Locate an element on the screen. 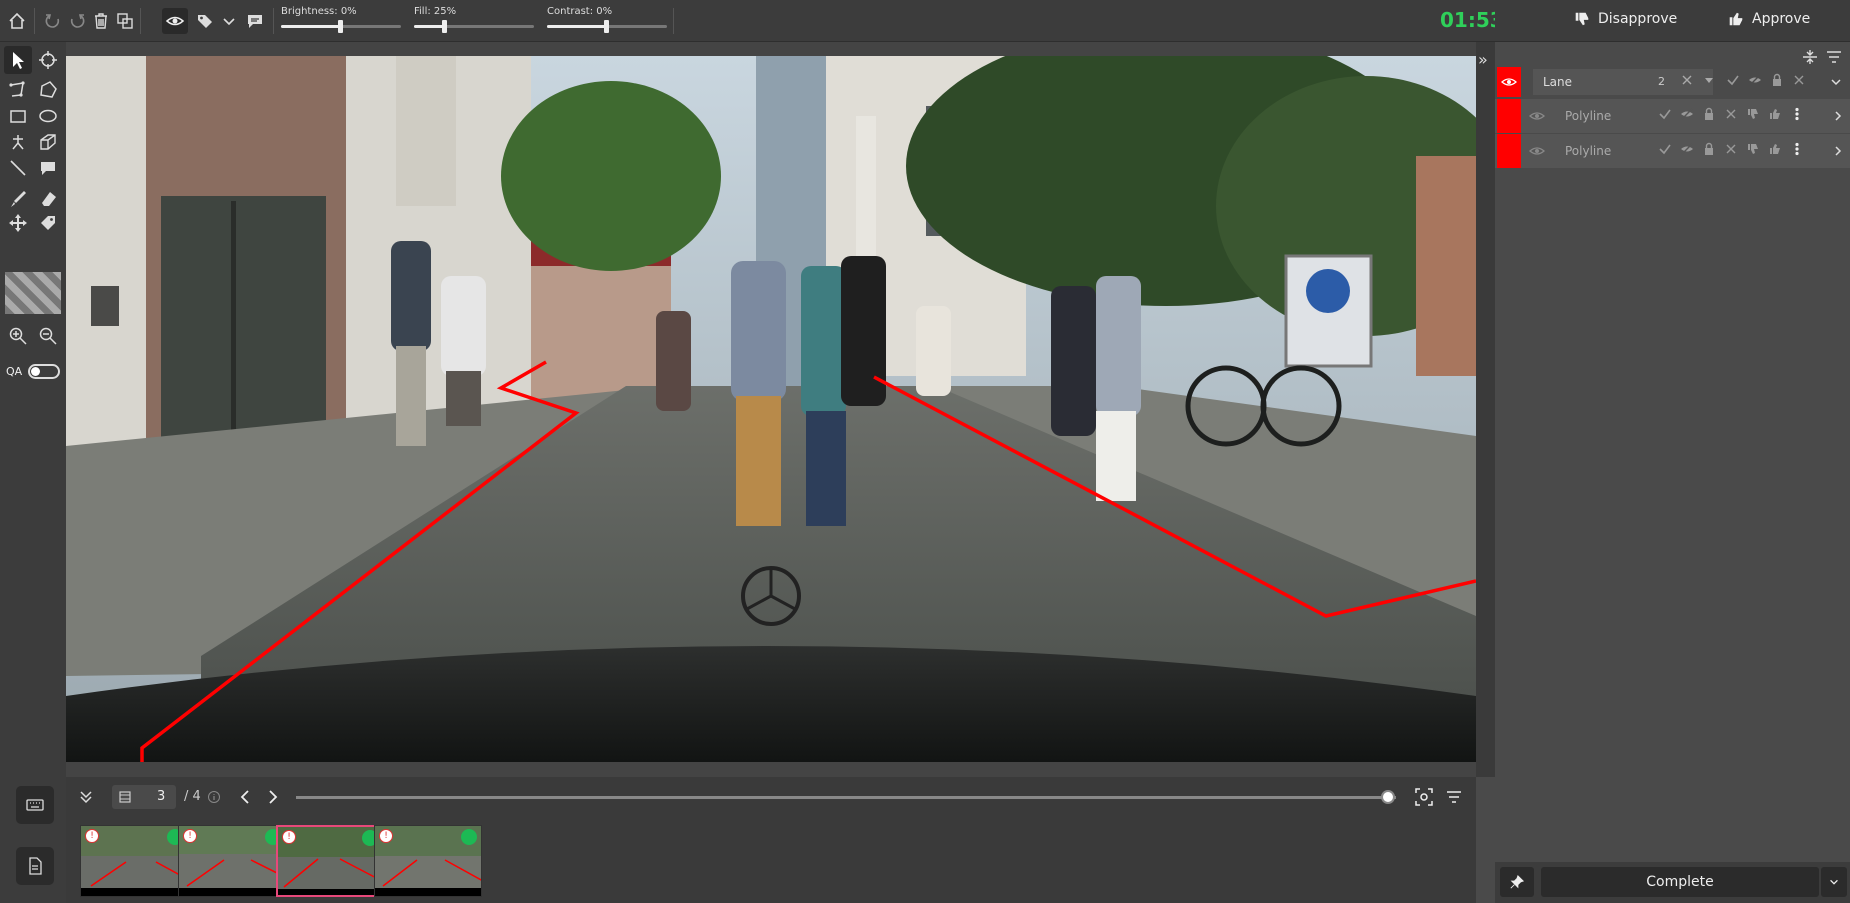 The height and width of the screenshot is (903, 1850). object-group-lane: Lane 2 is located at coordinates (1672, 82).